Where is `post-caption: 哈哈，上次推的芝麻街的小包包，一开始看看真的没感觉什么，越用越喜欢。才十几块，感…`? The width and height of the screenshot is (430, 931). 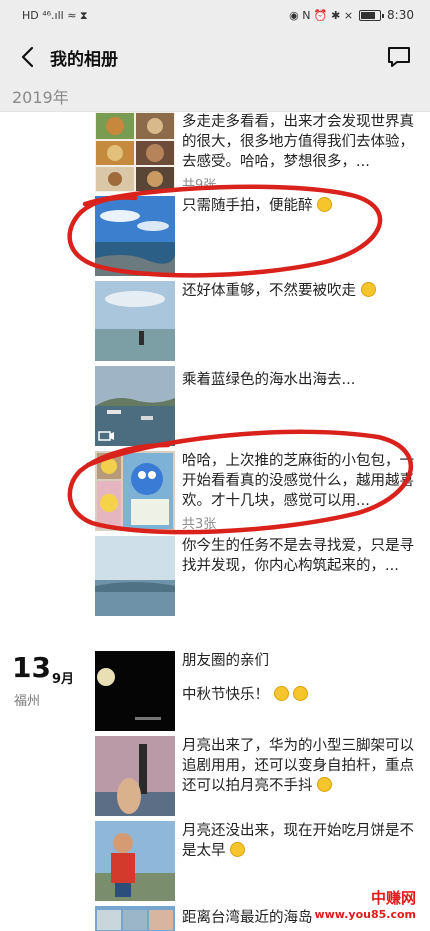
post-caption: 哈哈，上次推的芝麻街的小包包，一开始看看真的没感觉什么，越用越喜欢。才十几块，感… is located at coordinates (298, 481).